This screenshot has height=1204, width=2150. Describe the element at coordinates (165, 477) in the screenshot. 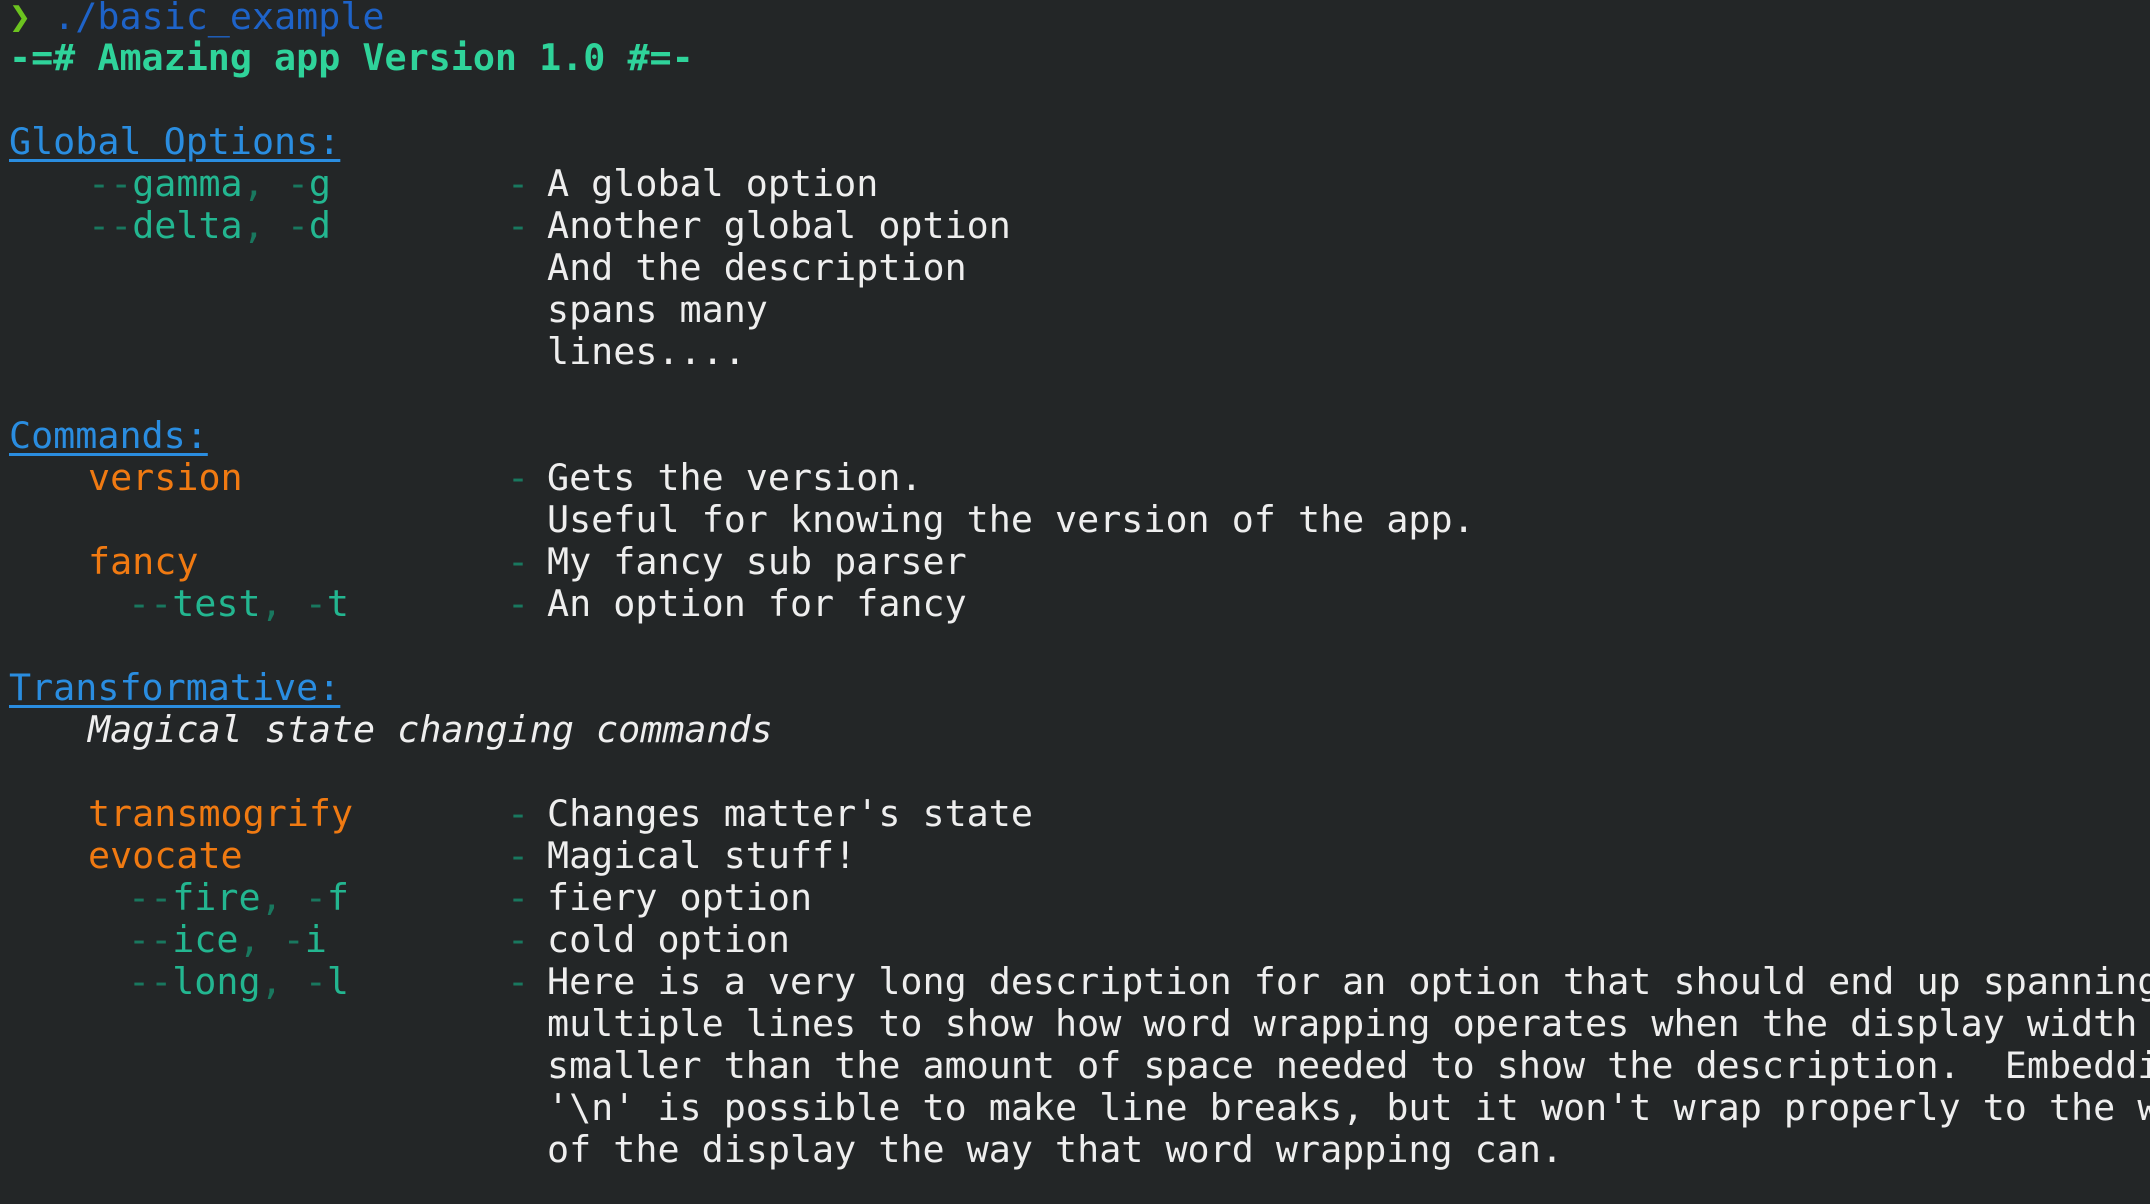

I see `command-version: version` at that location.